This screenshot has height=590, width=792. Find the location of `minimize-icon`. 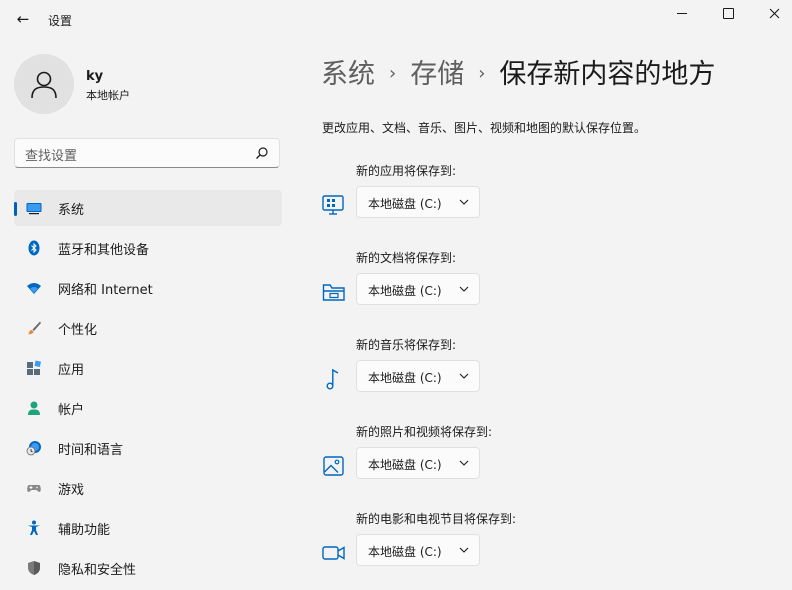

minimize-icon is located at coordinates (682, 13).